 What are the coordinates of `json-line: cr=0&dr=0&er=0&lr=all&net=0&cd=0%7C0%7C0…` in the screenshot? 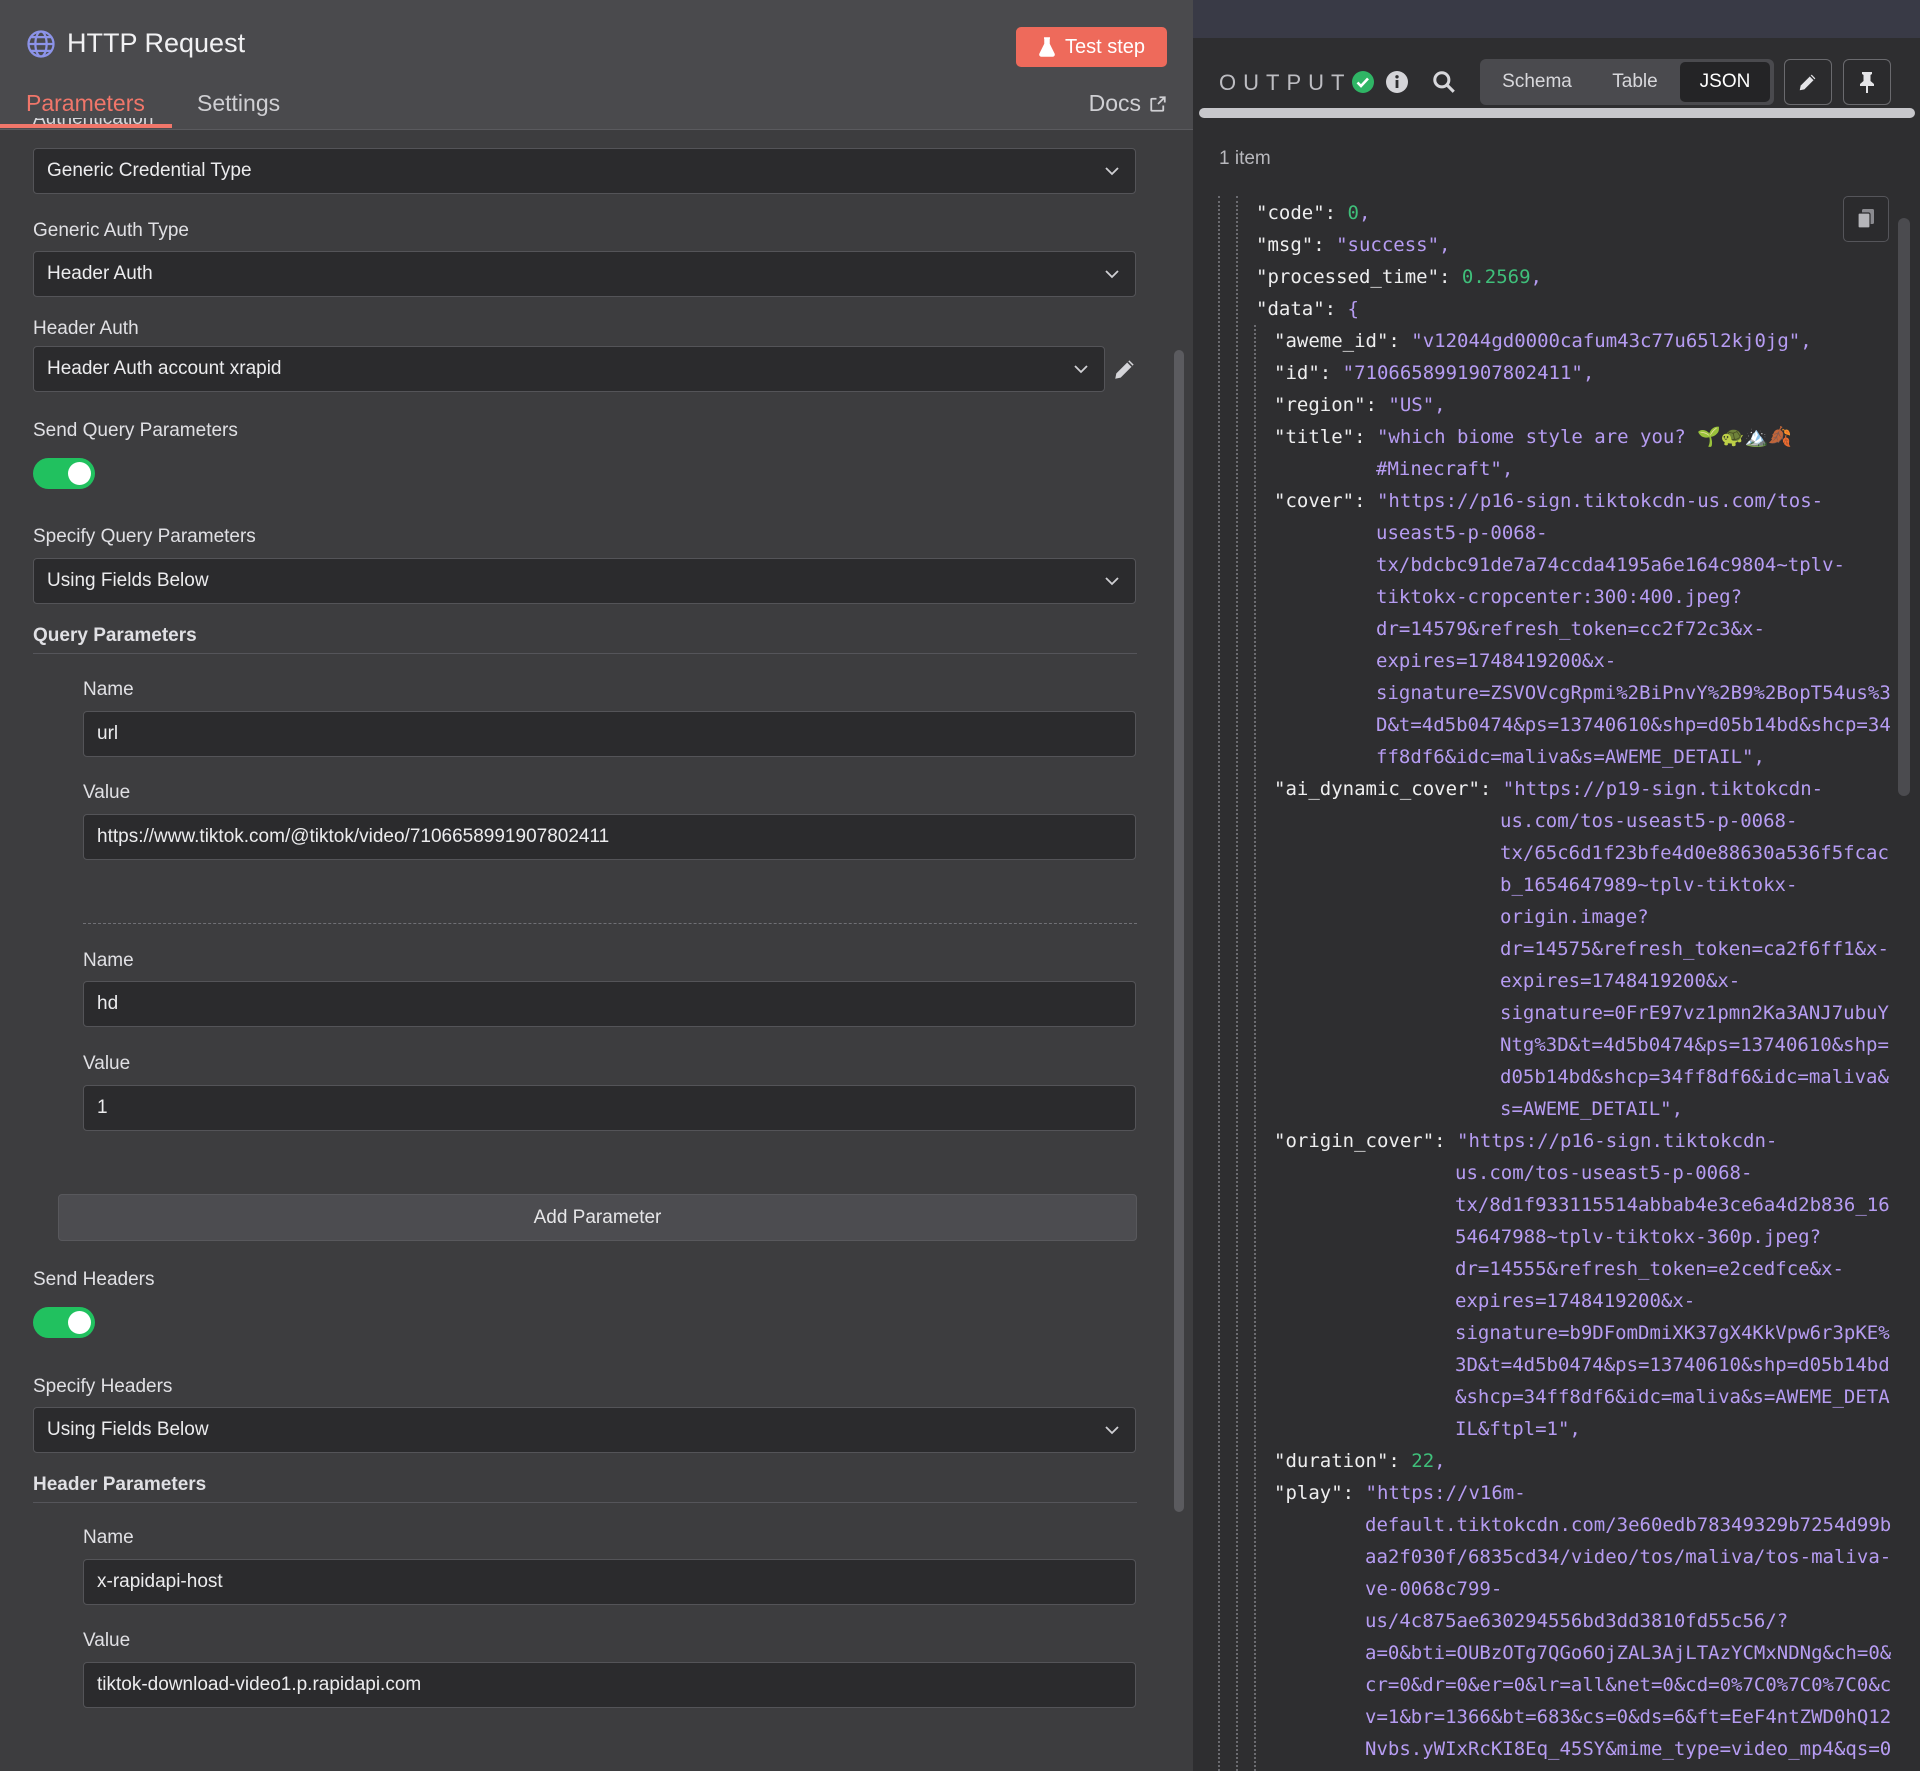 It's located at (1628, 1685).